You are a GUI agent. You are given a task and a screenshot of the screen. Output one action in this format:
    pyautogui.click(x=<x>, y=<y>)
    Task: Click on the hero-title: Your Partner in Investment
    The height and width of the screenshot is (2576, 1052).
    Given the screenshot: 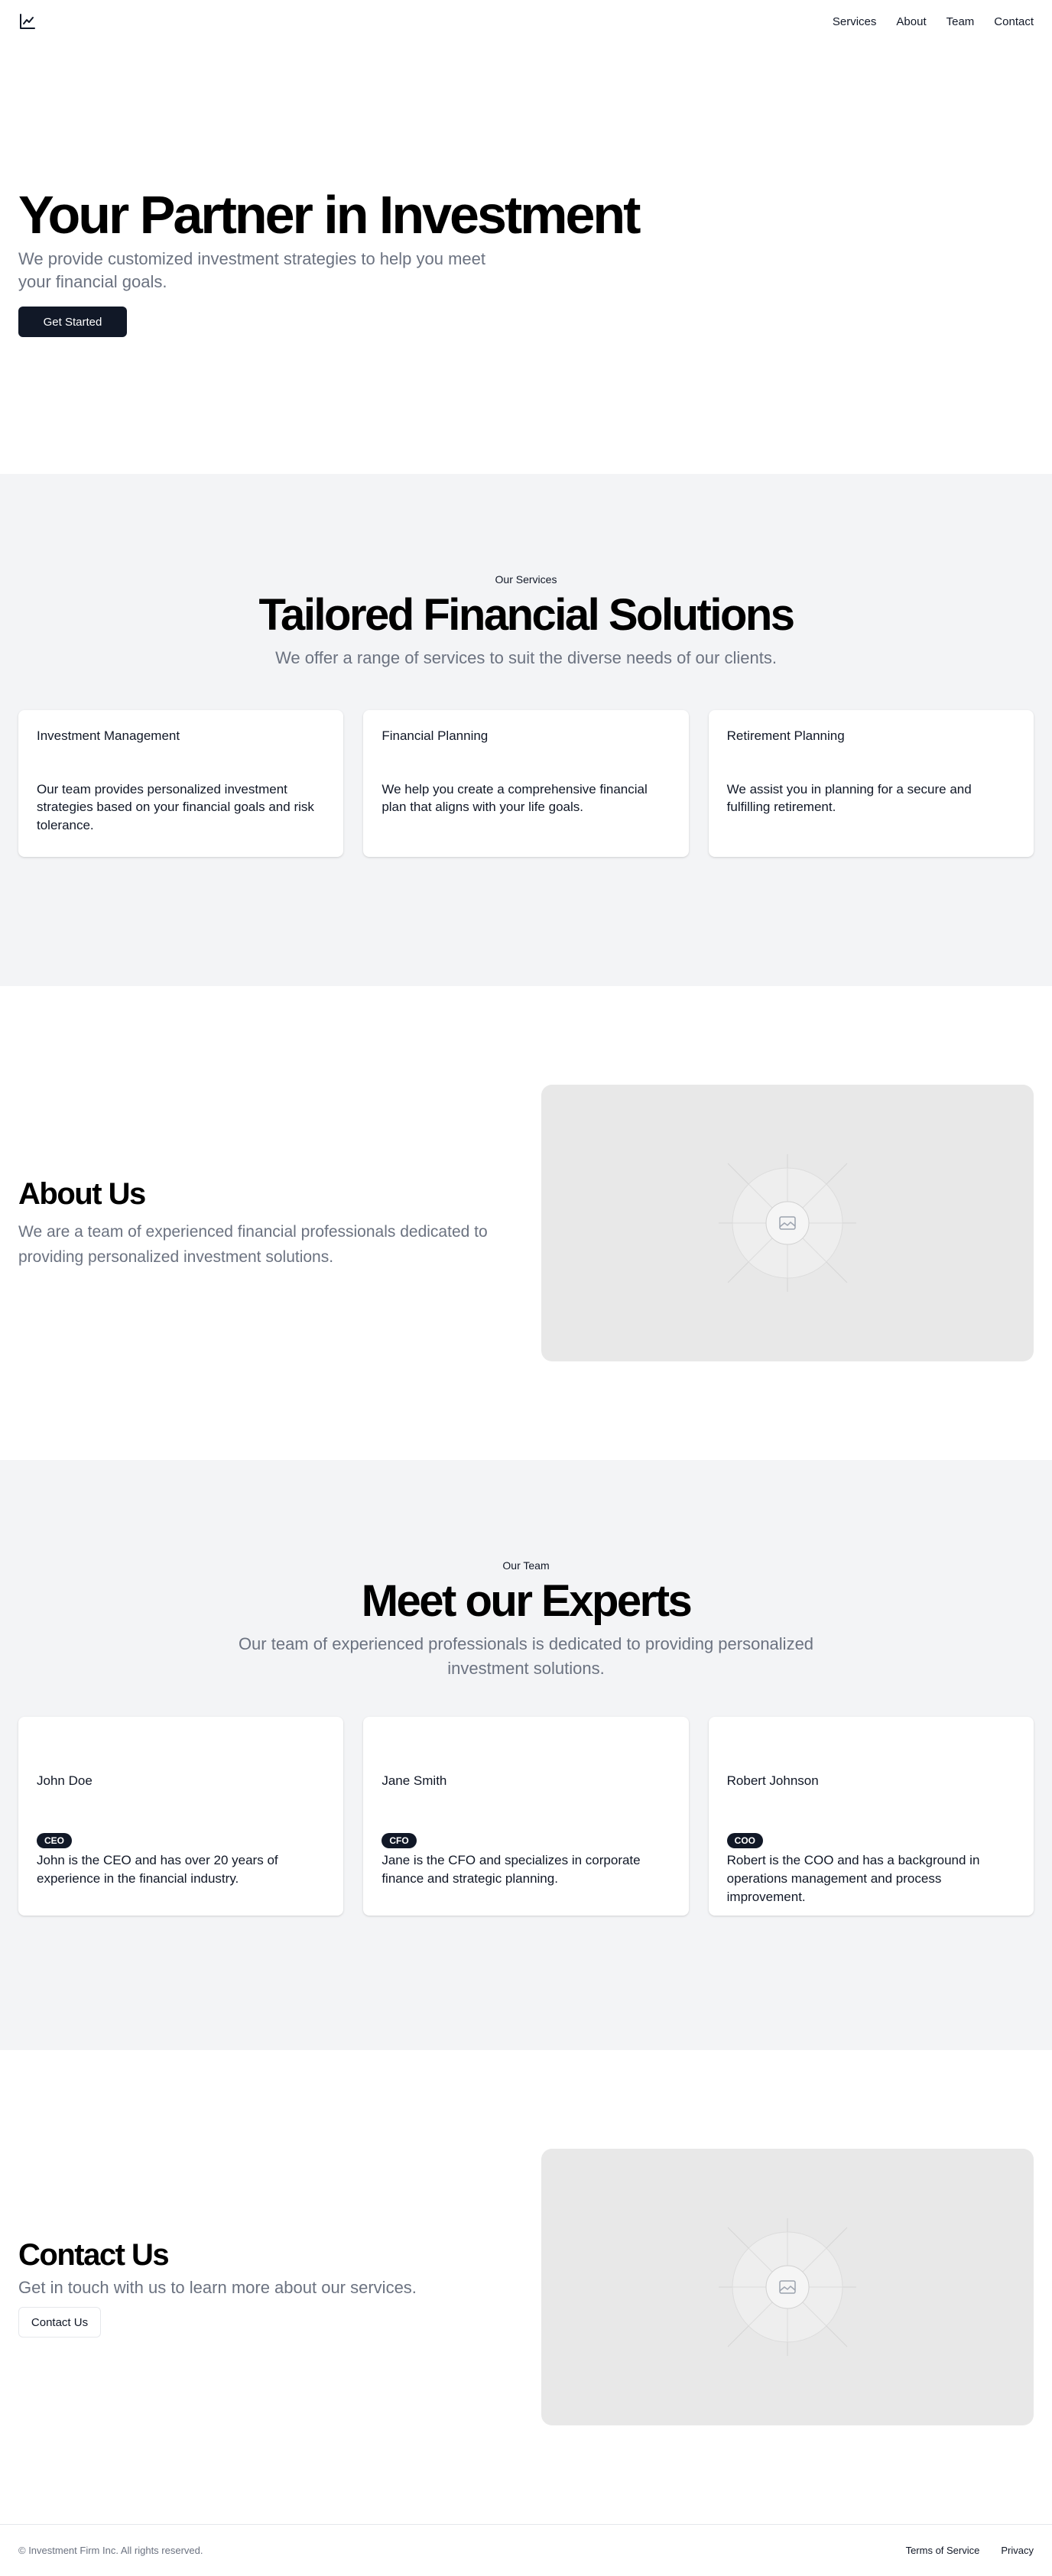 What is the action you would take?
    pyautogui.click(x=330, y=215)
    